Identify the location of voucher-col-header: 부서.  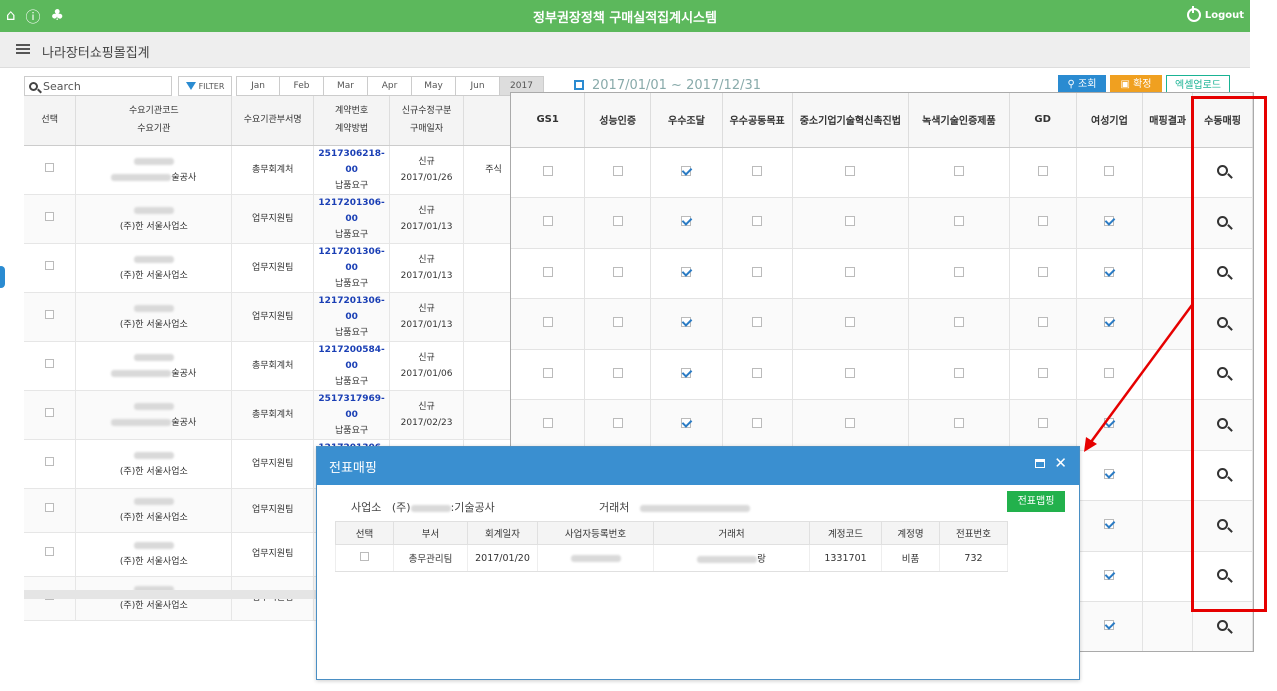
(430, 533).